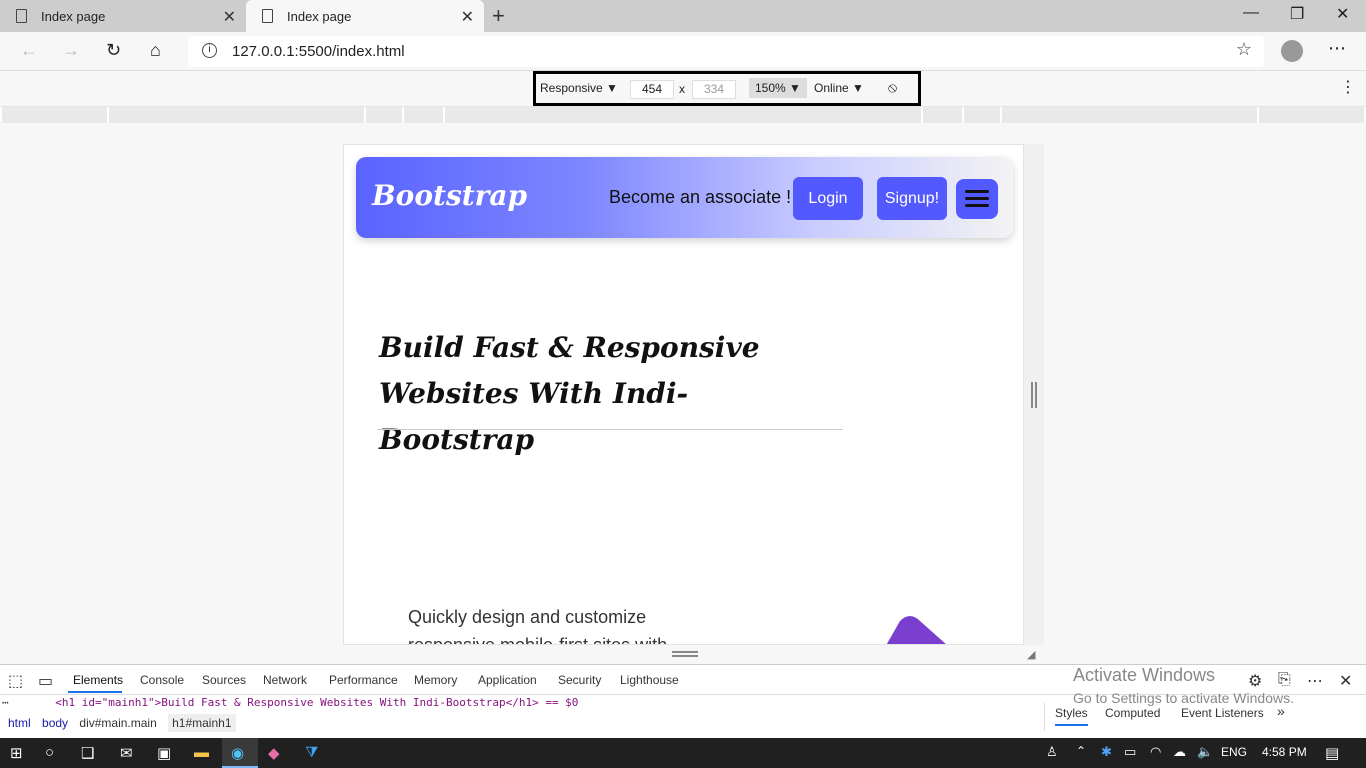 This screenshot has width=1366, height=768. I want to click on tab-event-listeners: Event Listeners, so click(1222, 713).